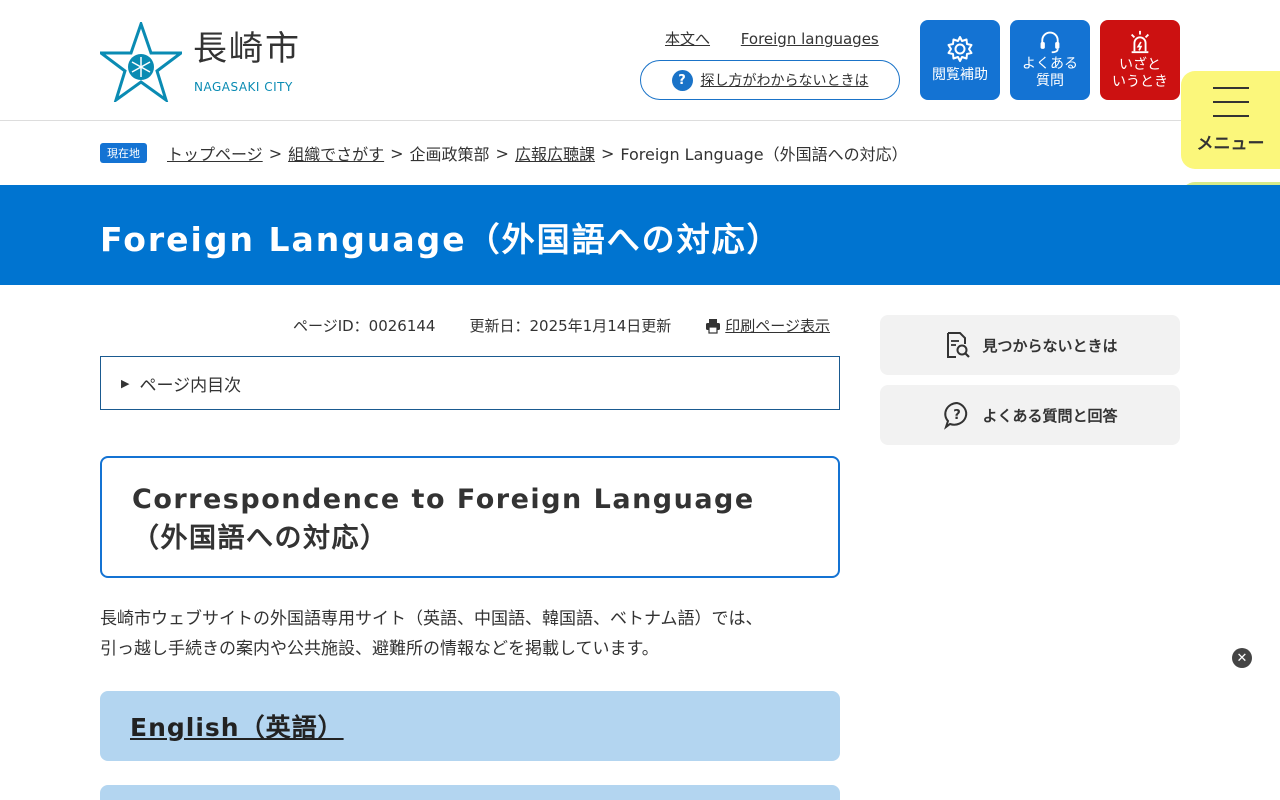 This screenshot has width=1280, height=800. Describe the element at coordinates (1140, 64) in the screenshot. I see `emergency-label-line1: いざと` at that location.